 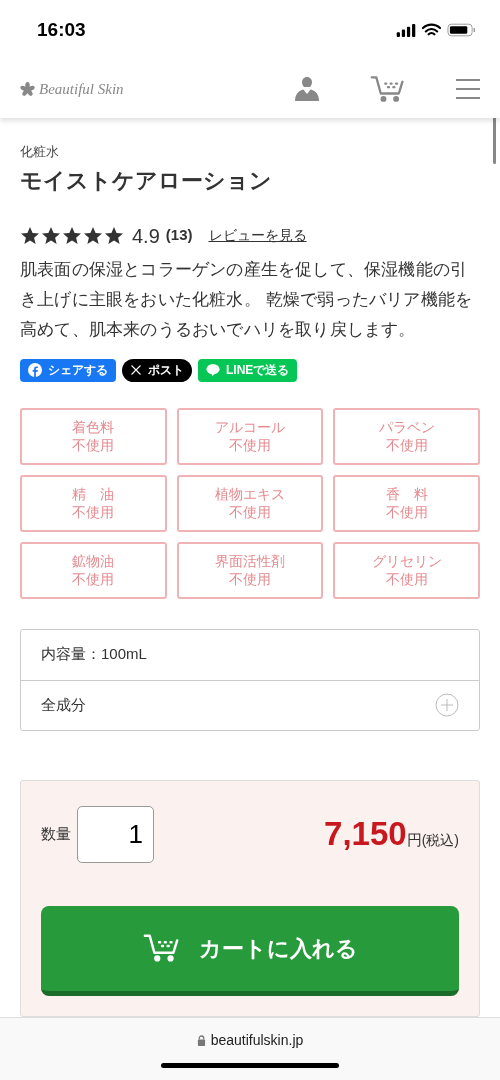 What do you see at coordinates (27, 89) in the screenshot?
I see `flower-logo-icon` at bounding box center [27, 89].